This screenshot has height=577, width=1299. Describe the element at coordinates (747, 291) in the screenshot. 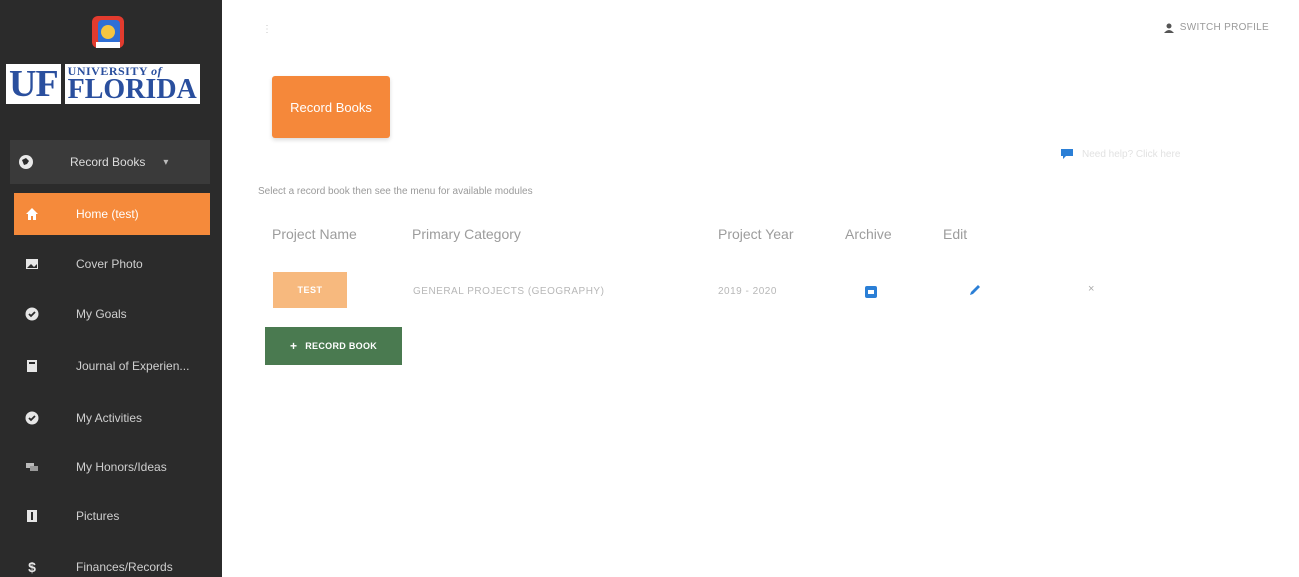

I see `project-year-cell: 2019 - 2020` at that location.